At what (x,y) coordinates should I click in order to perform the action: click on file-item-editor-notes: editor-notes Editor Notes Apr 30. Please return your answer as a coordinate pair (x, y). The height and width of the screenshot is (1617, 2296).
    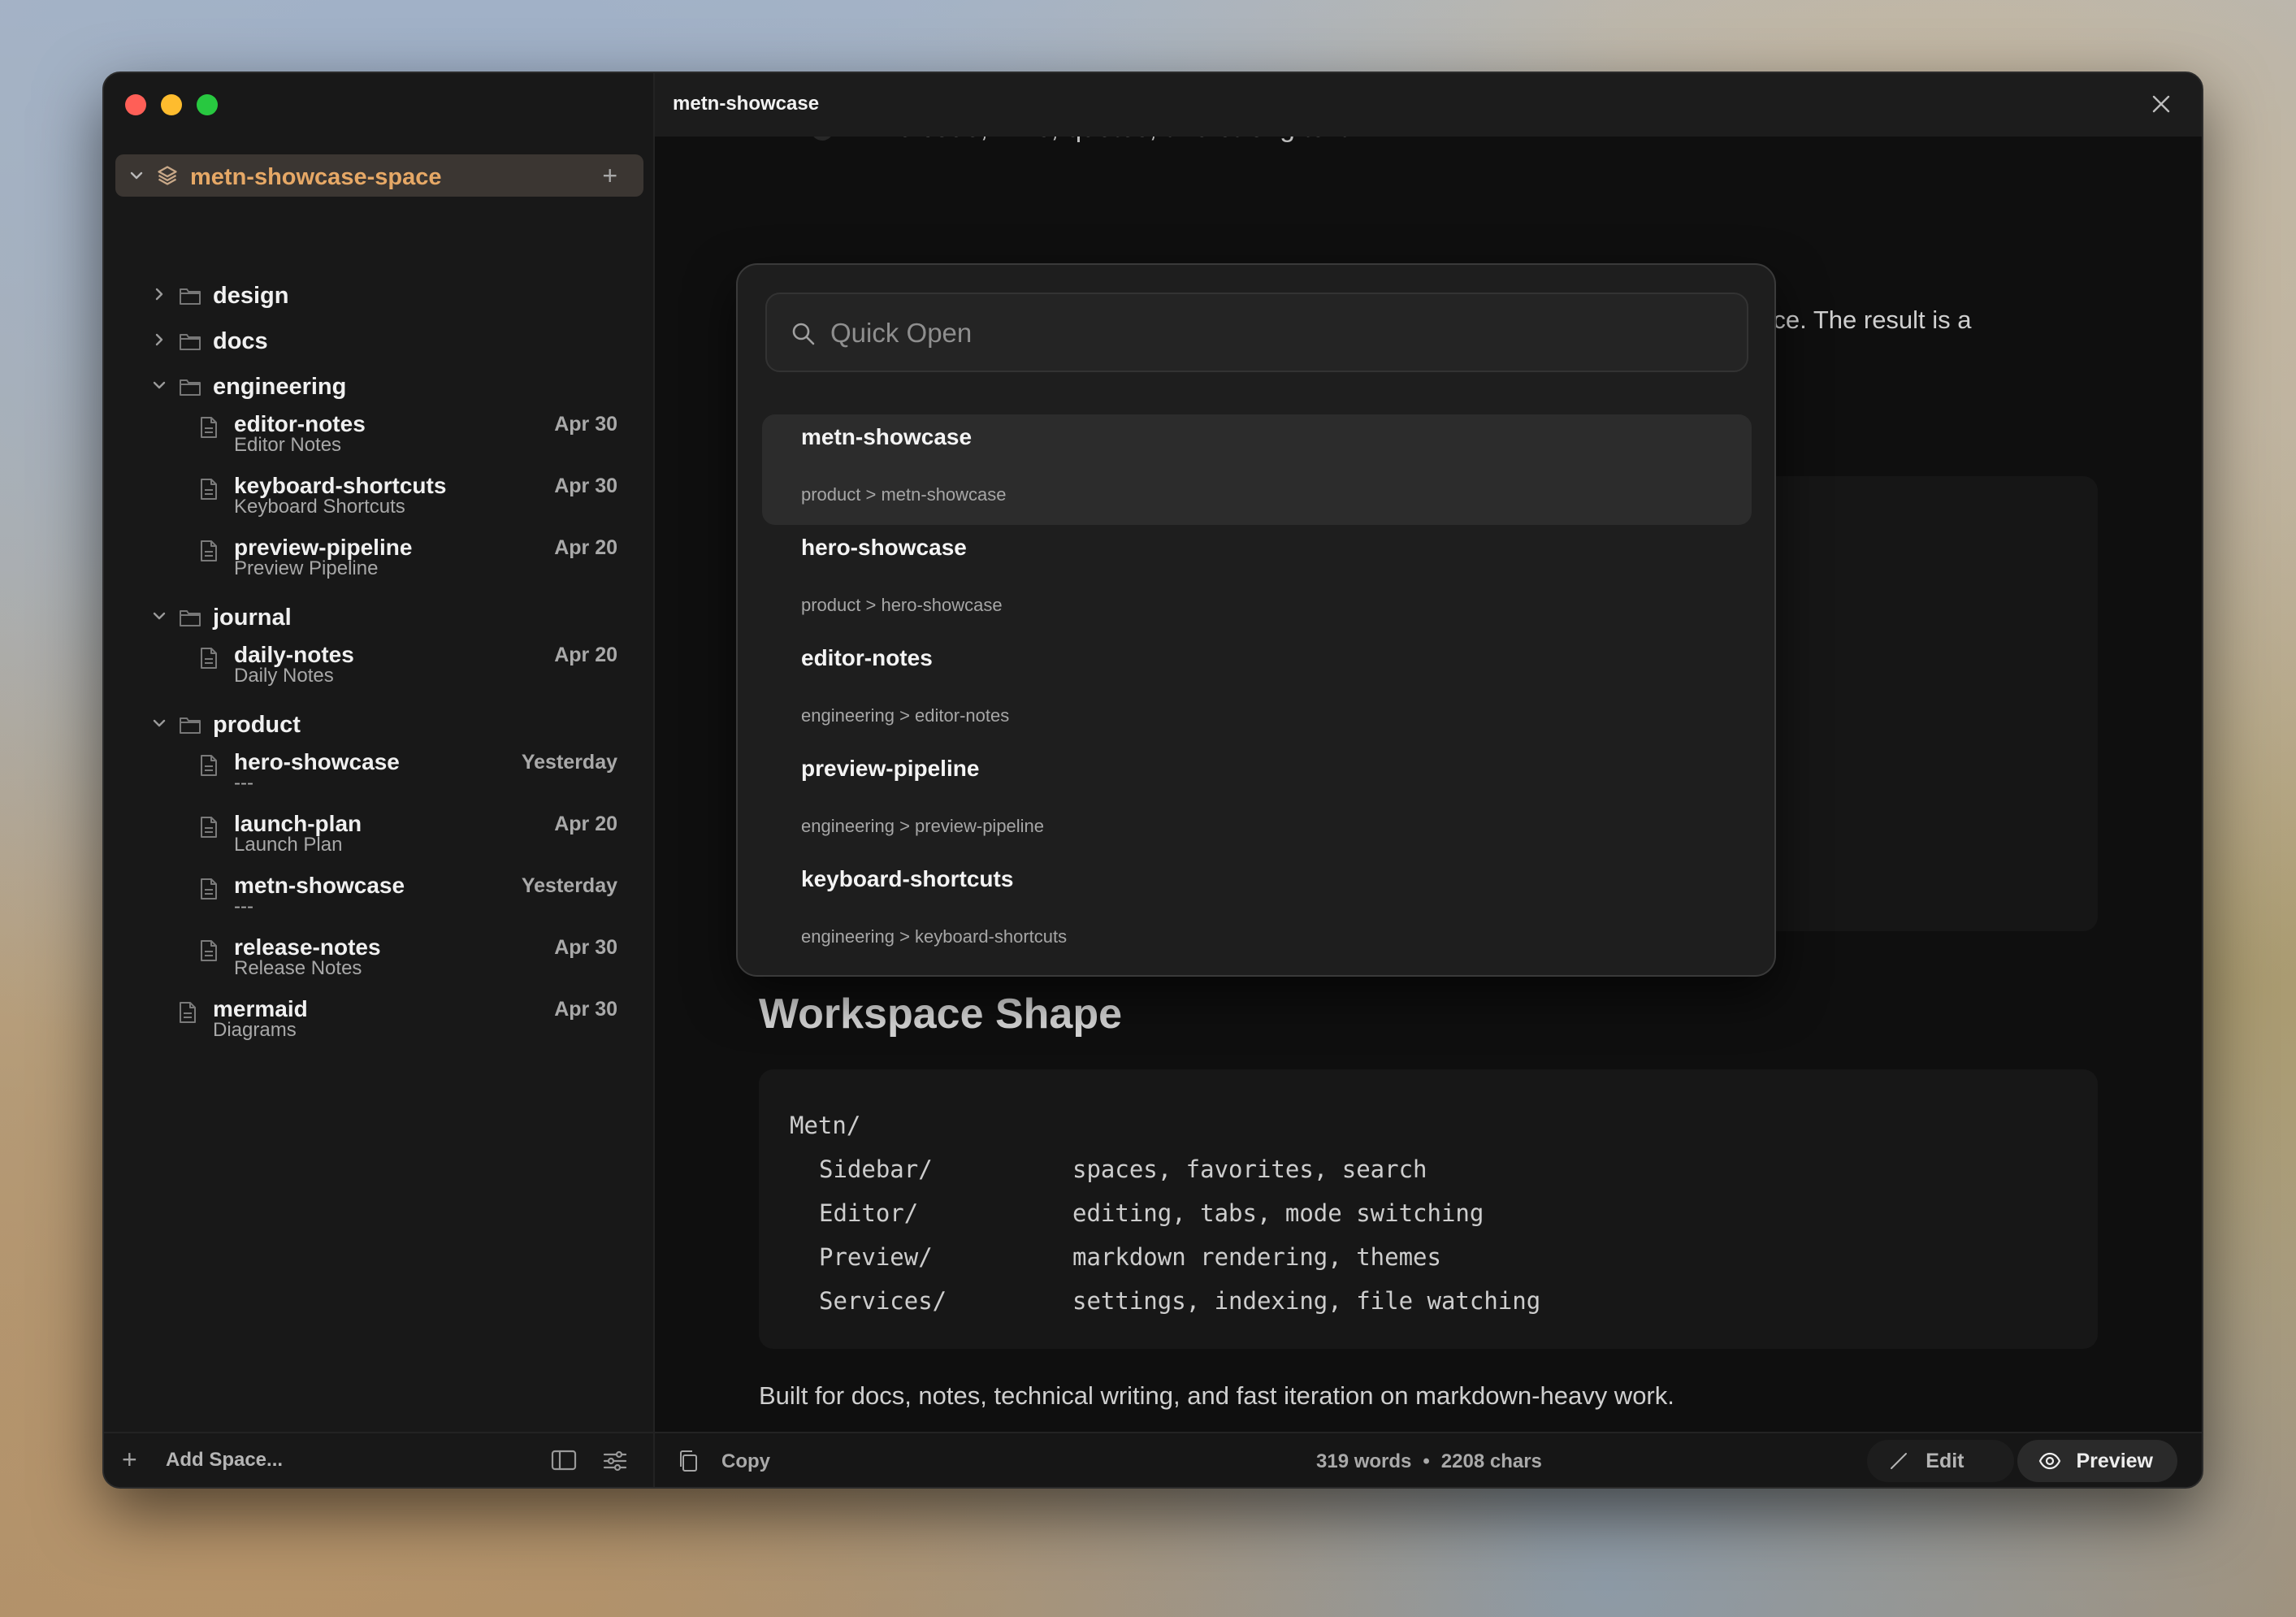
    Looking at the image, I should click on (360, 432).